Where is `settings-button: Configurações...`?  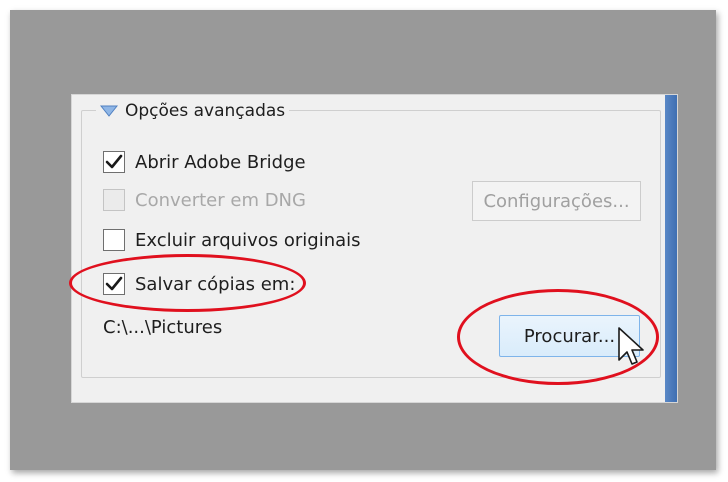 settings-button: Configurações... is located at coordinates (556, 201).